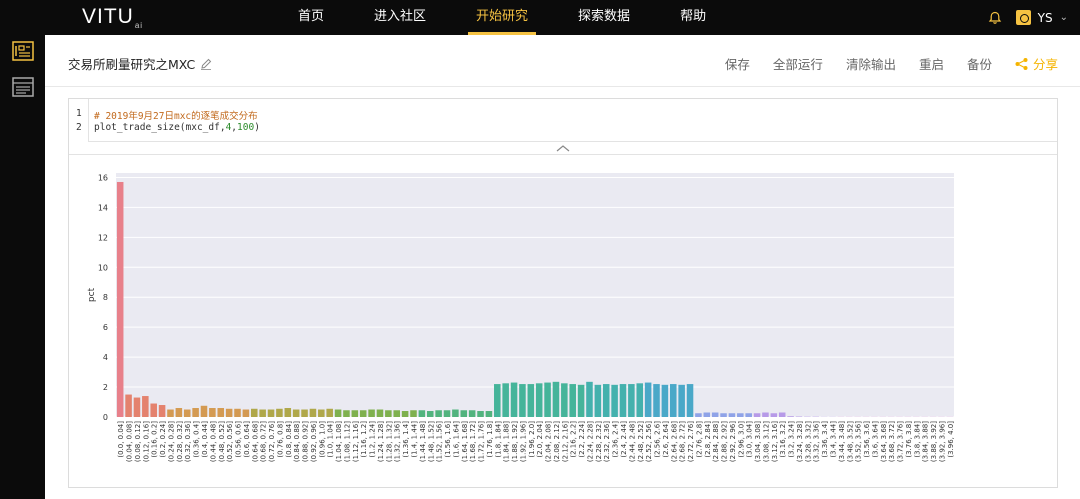 This screenshot has width=1080, height=499. What do you see at coordinates (473, 441) in the screenshot?
I see `x-tick-label: (1.68, 1.72]` at bounding box center [473, 441].